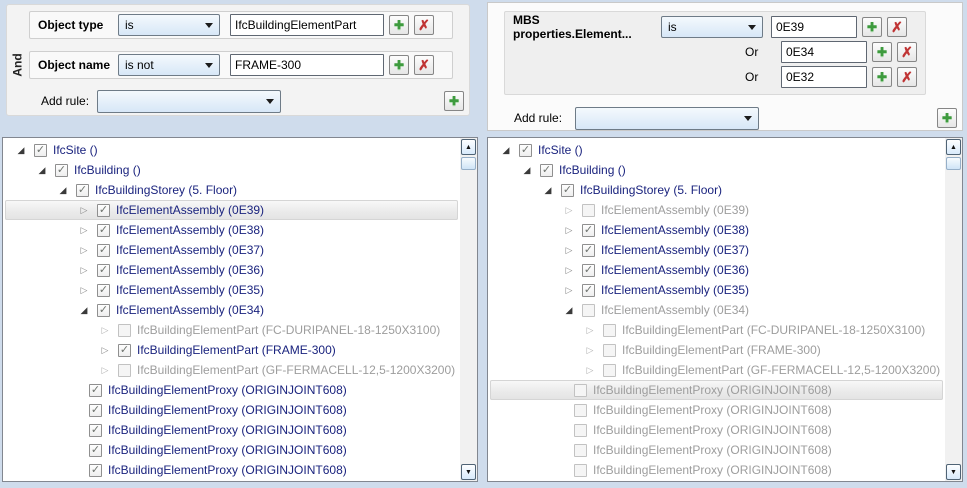 Image resolution: width=967 pixels, height=488 pixels. I want to click on tree-item: ◢ ✓ IfcElementAssembly (0E34), so click(231, 310).